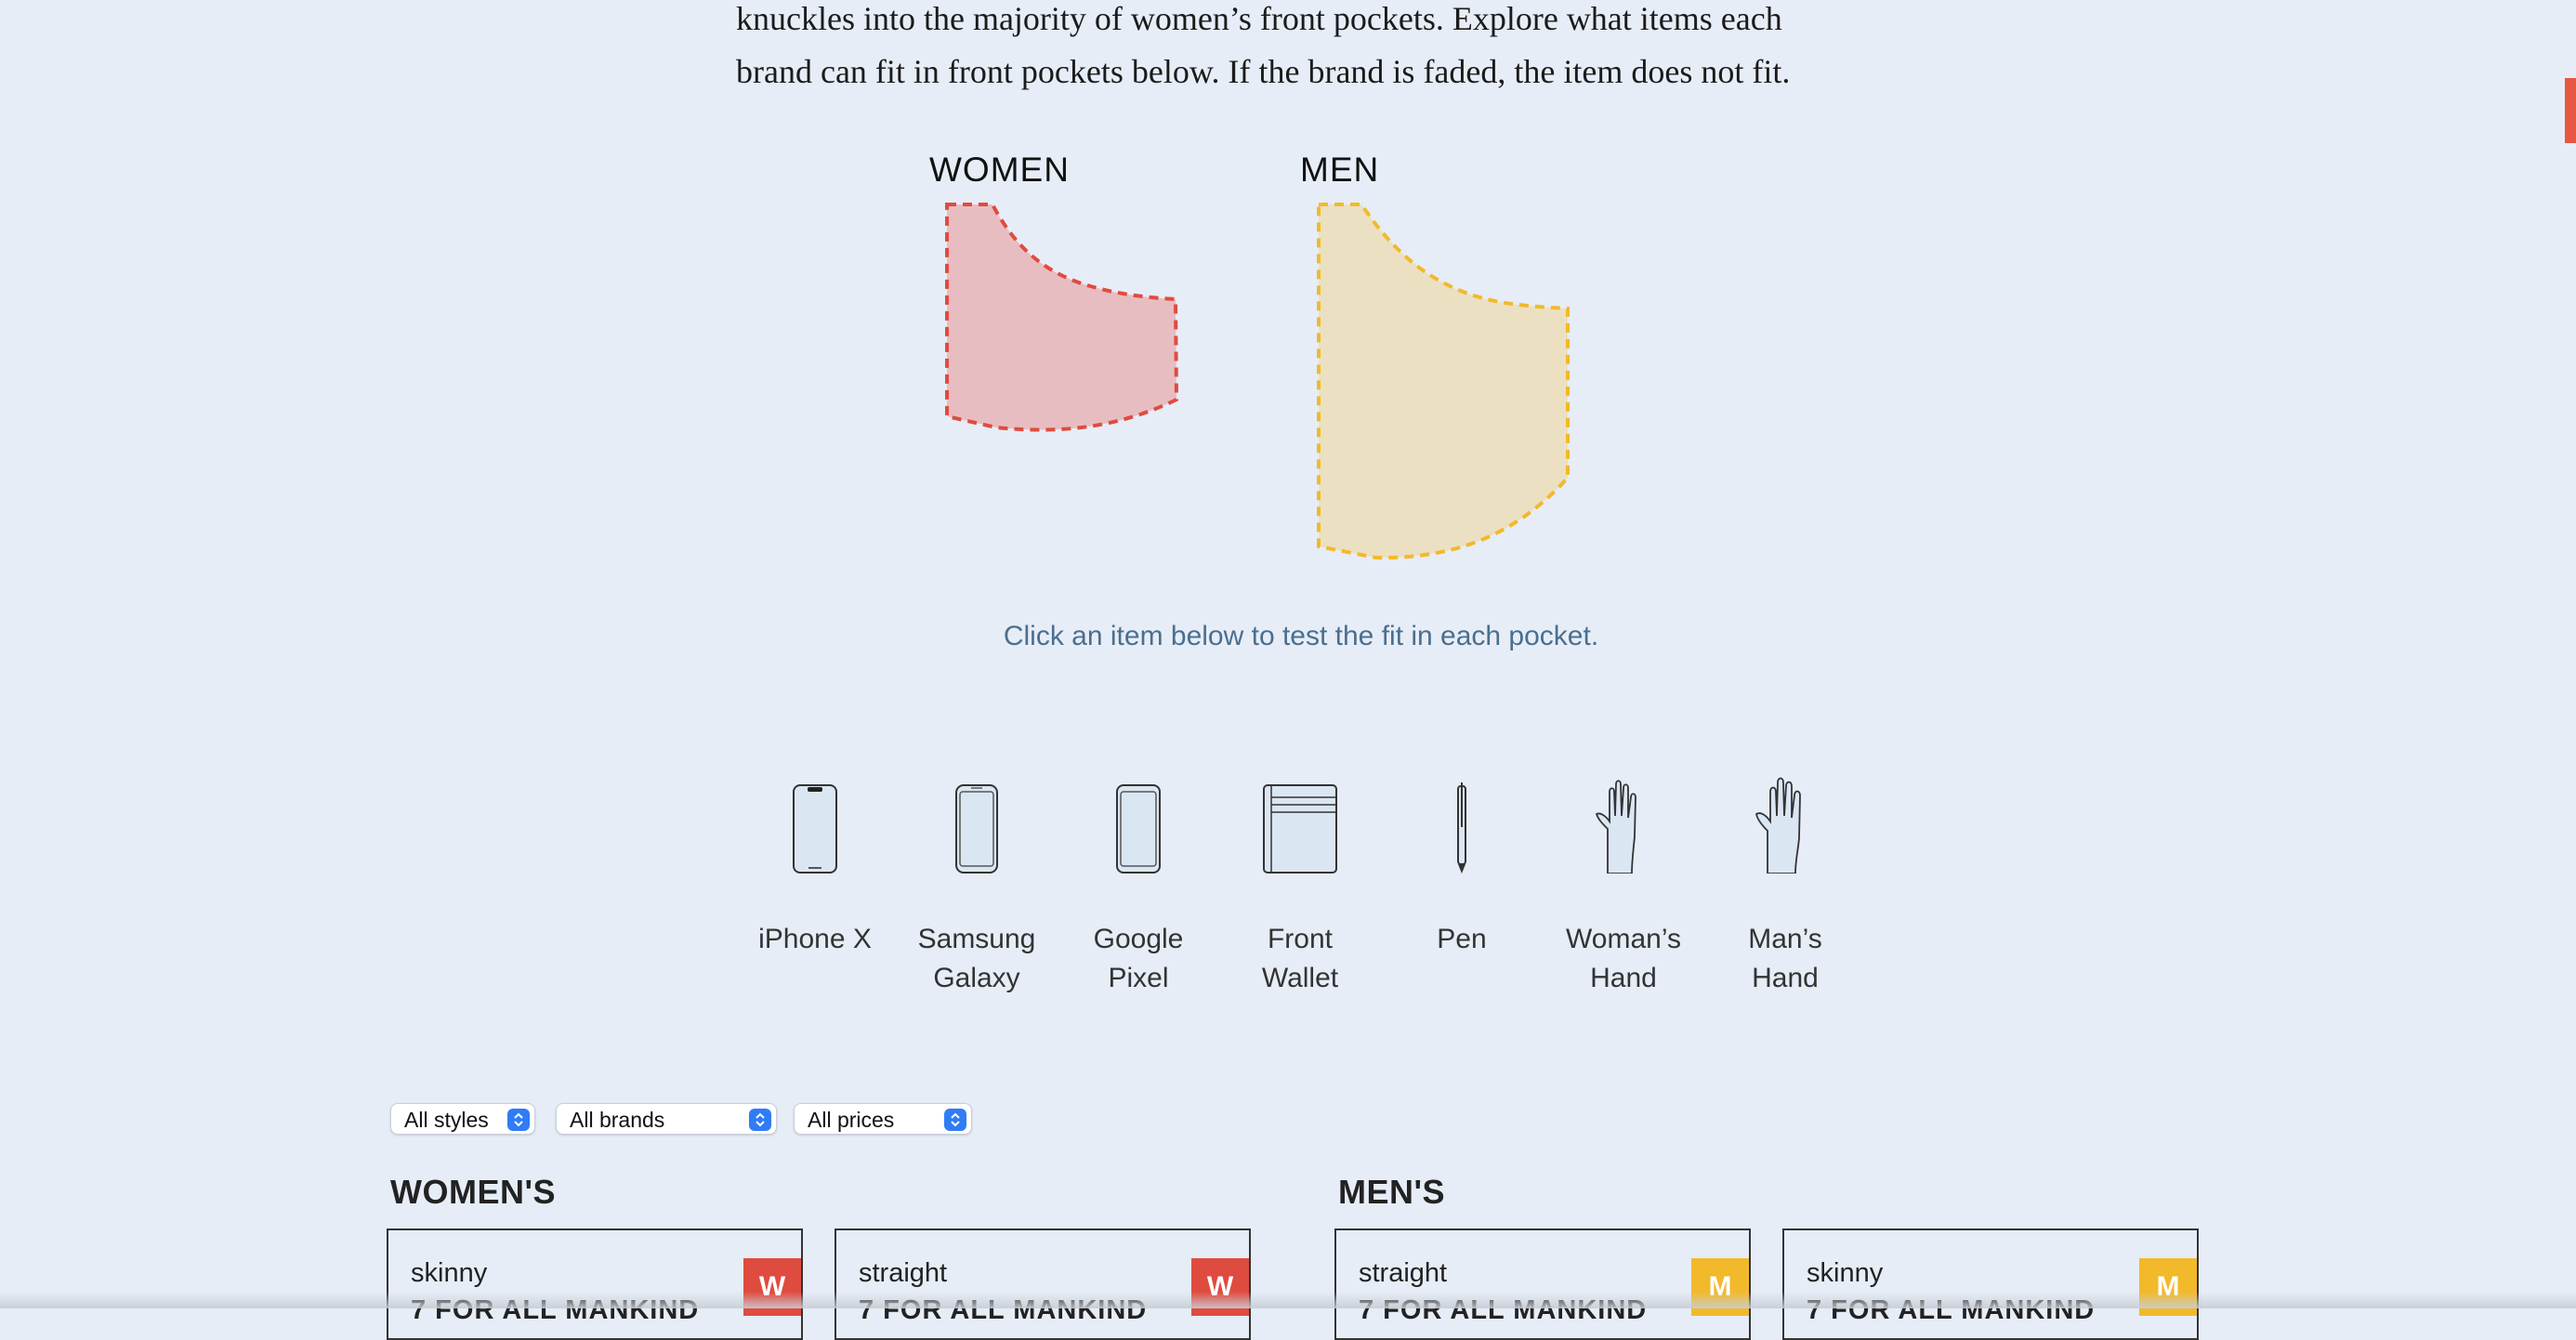  Describe the element at coordinates (1990, 1284) in the screenshot. I see `jean-card: skinny 7 FOR ALL MANKIND M` at that location.